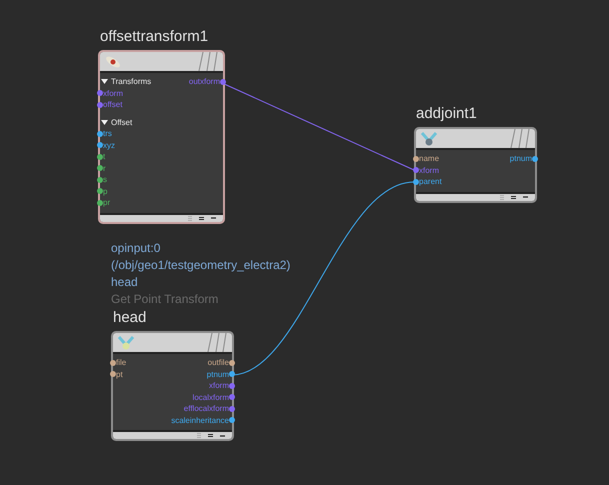  I want to click on node-title: addjoint1, so click(446, 114).